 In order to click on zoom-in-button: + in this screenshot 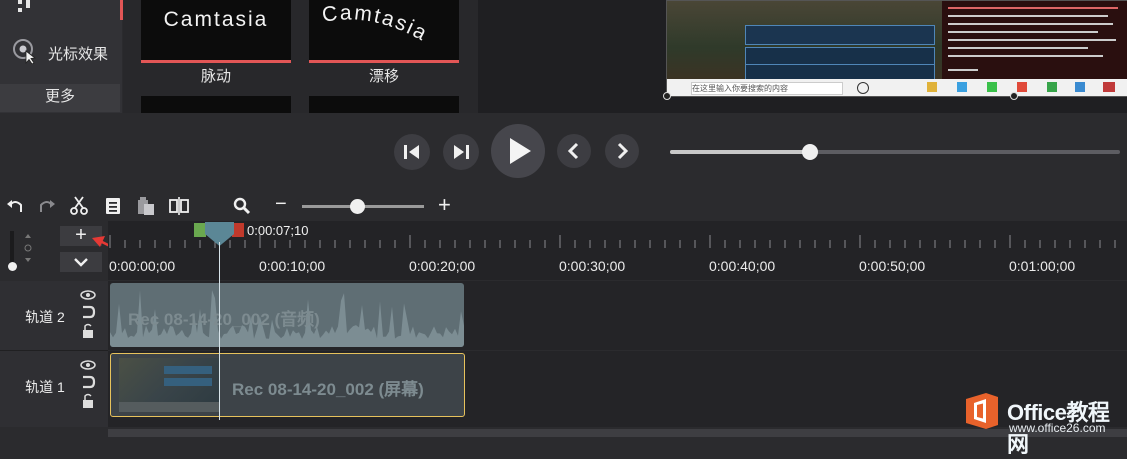, I will do `click(444, 205)`.